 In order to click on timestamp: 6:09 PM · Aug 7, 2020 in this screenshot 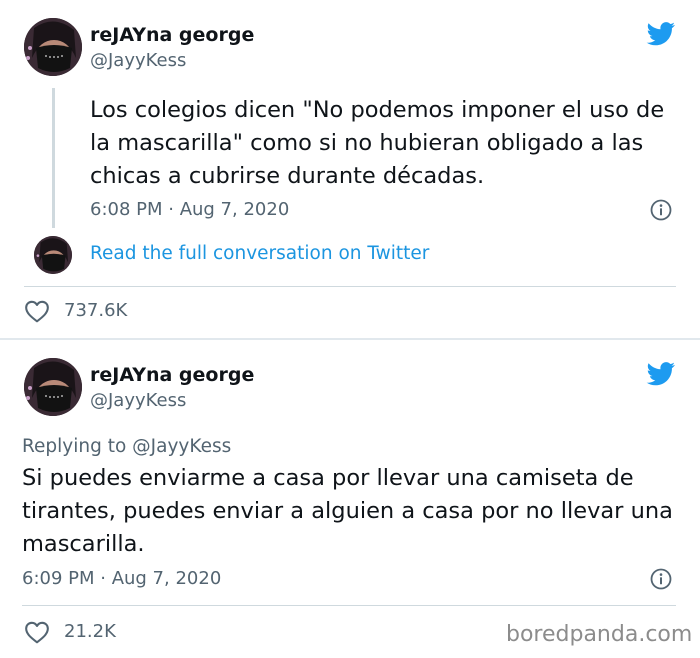, I will do `click(121, 578)`.